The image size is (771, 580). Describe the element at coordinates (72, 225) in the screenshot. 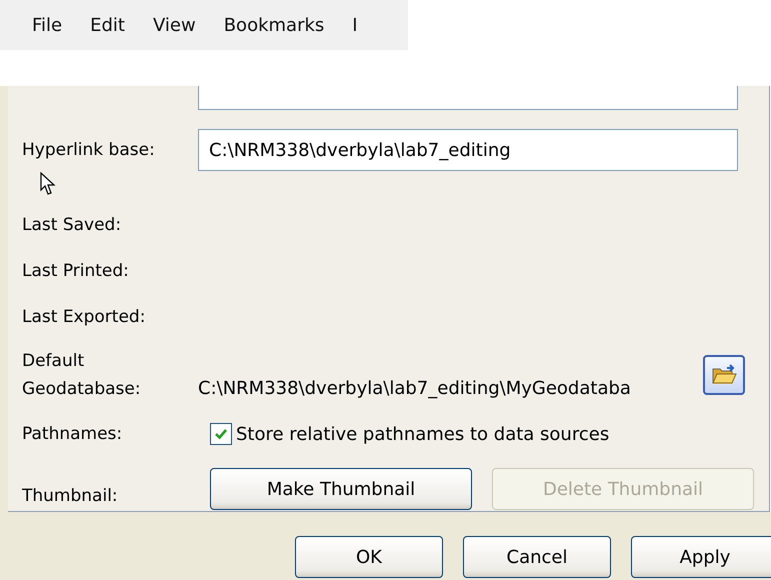

I see `info-label: Last Saved:` at that location.